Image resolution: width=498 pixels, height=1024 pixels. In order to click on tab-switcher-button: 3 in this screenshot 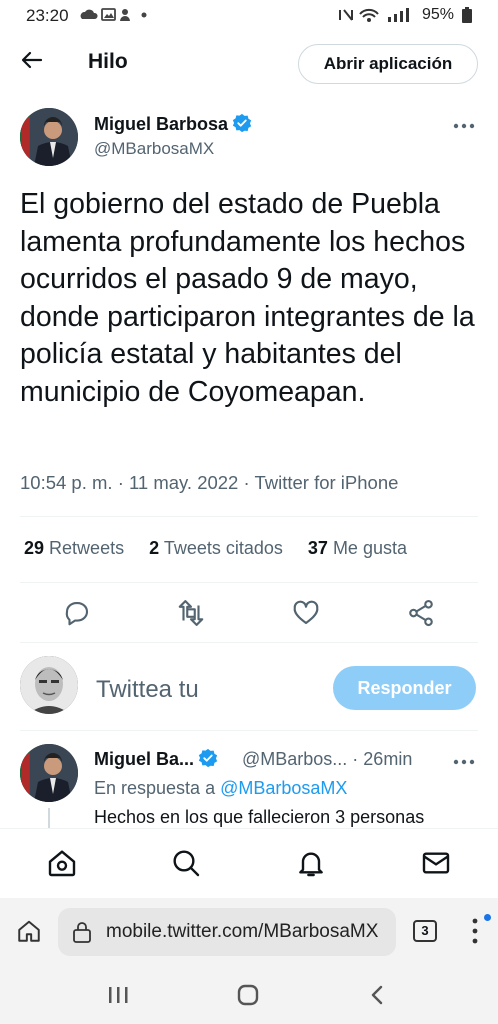, I will do `click(425, 931)`.